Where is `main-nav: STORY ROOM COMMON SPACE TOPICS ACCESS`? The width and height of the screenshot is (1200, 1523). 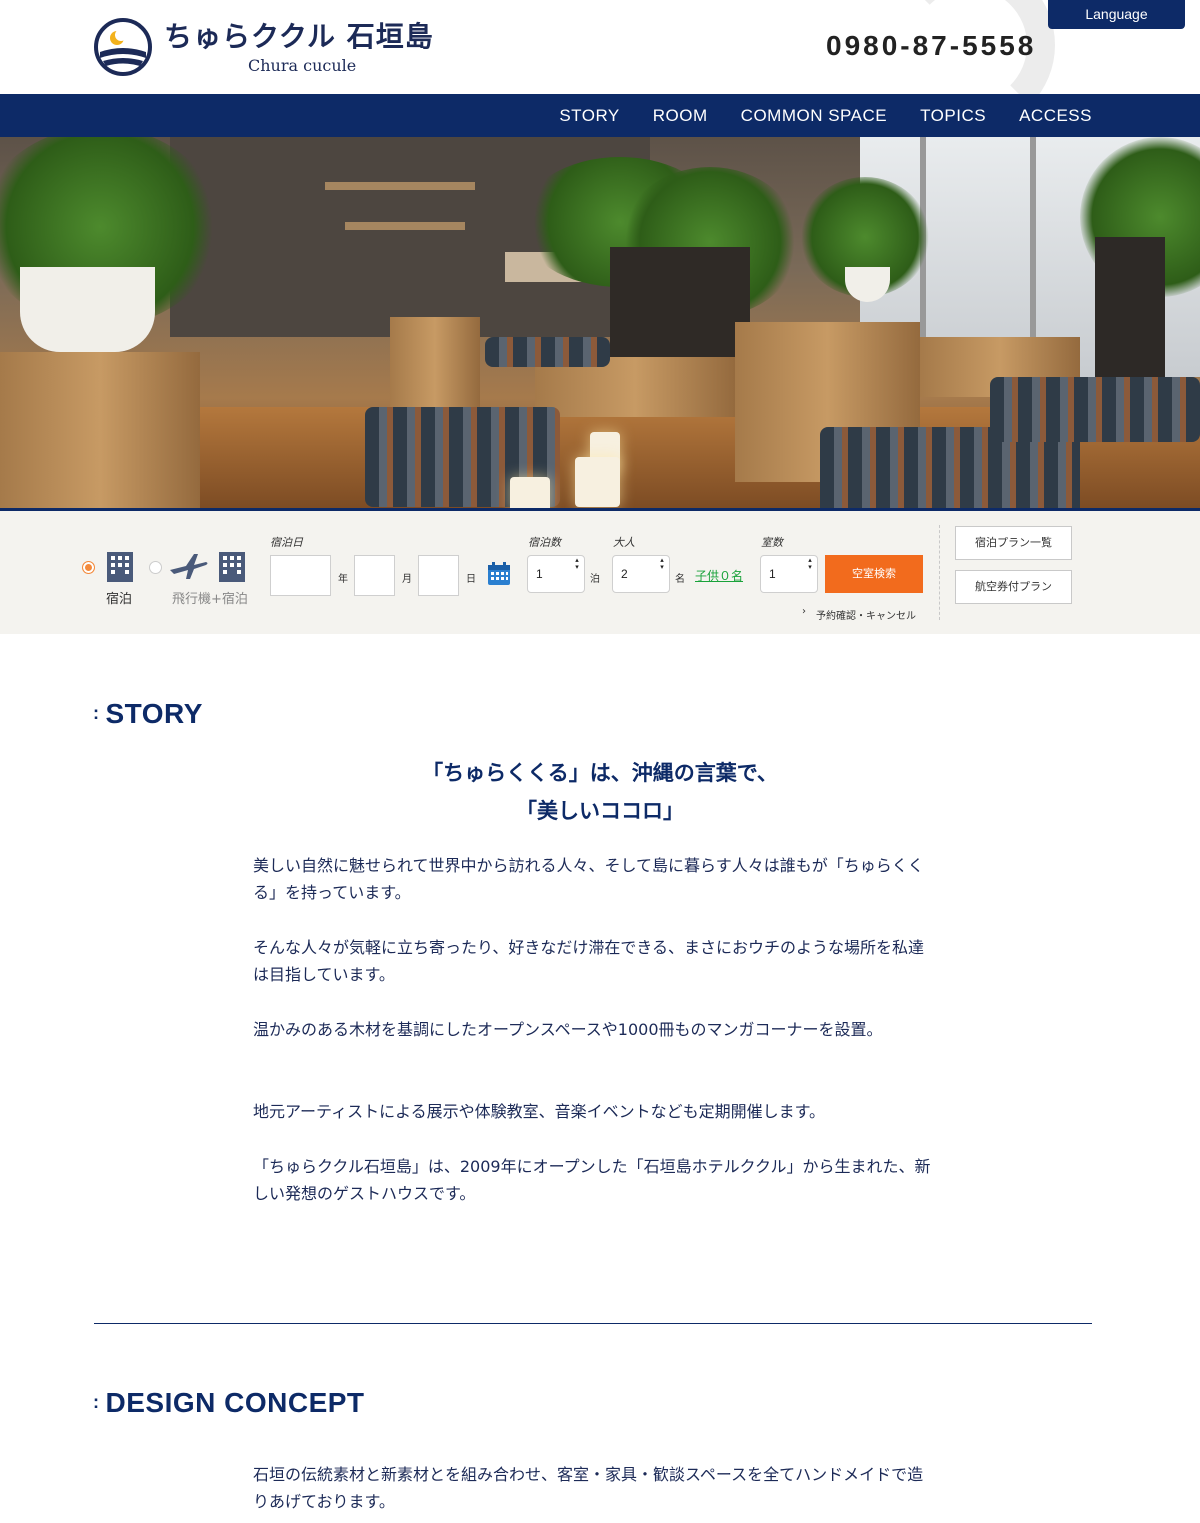
main-nav: STORY ROOM COMMON SPACE TOPICS ACCESS is located at coordinates (600, 115).